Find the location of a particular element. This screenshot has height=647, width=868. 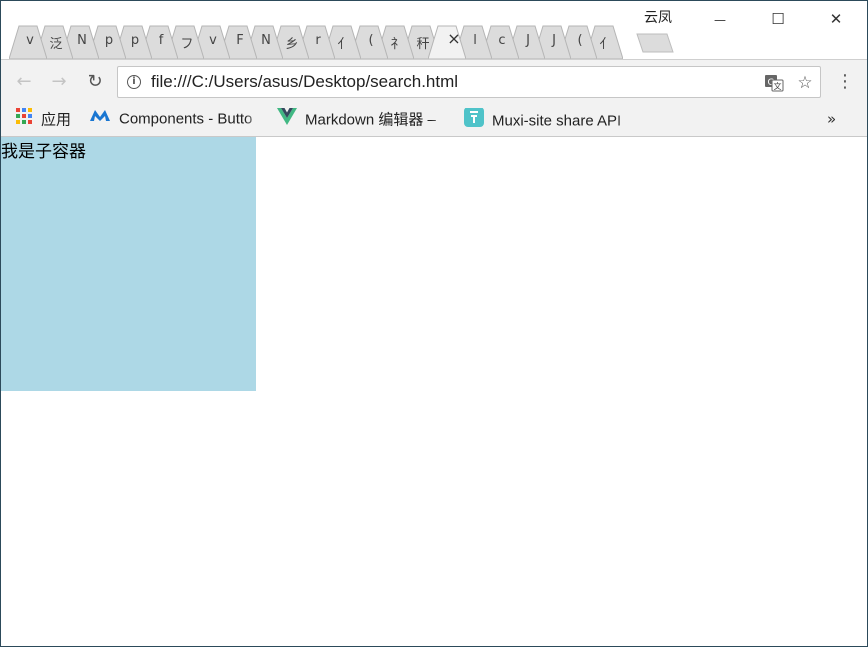

tab-close-icon: × is located at coordinates (454, 39).